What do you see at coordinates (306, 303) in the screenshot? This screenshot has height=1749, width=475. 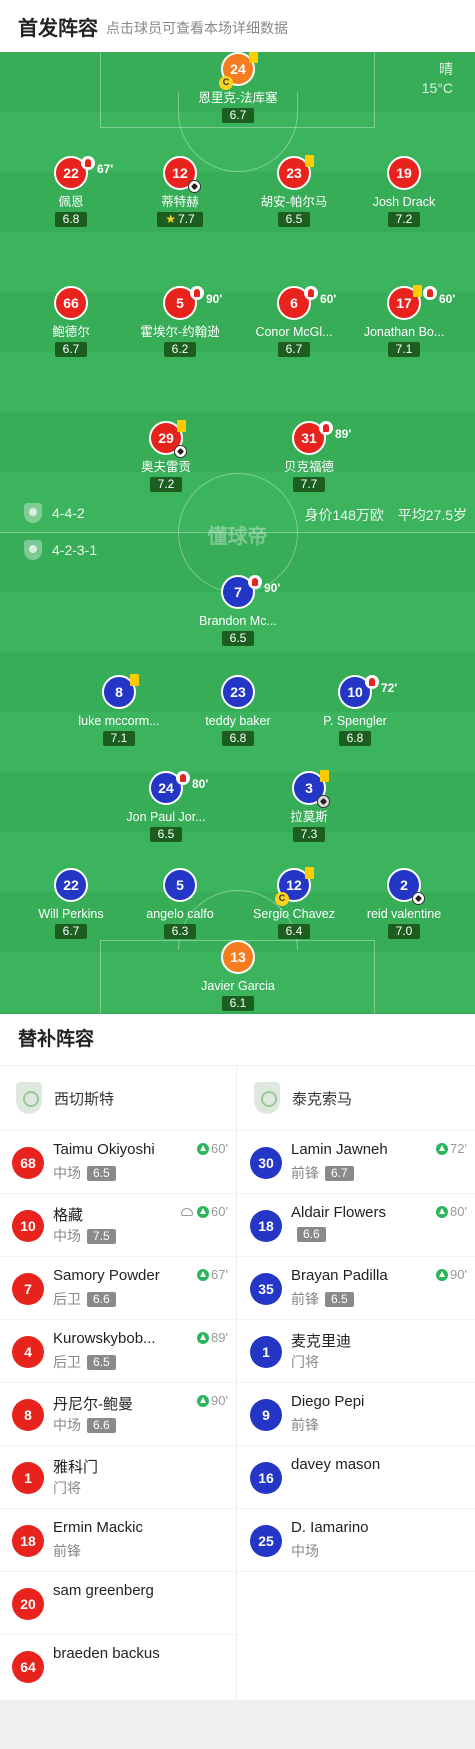 I see `player-number-badge: 6 60'` at bounding box center [306, 303].